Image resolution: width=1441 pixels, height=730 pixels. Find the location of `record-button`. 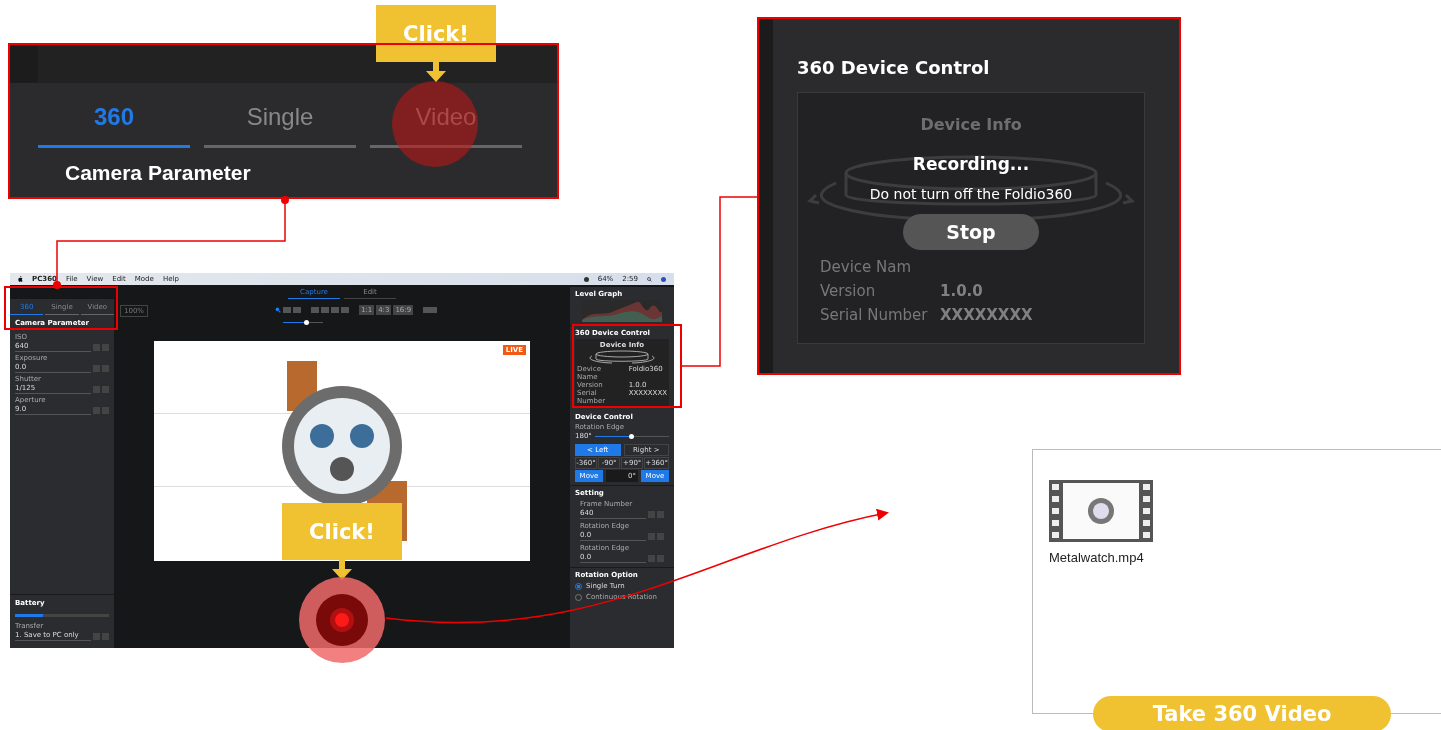

record-button is located at coordinates (342, 620).